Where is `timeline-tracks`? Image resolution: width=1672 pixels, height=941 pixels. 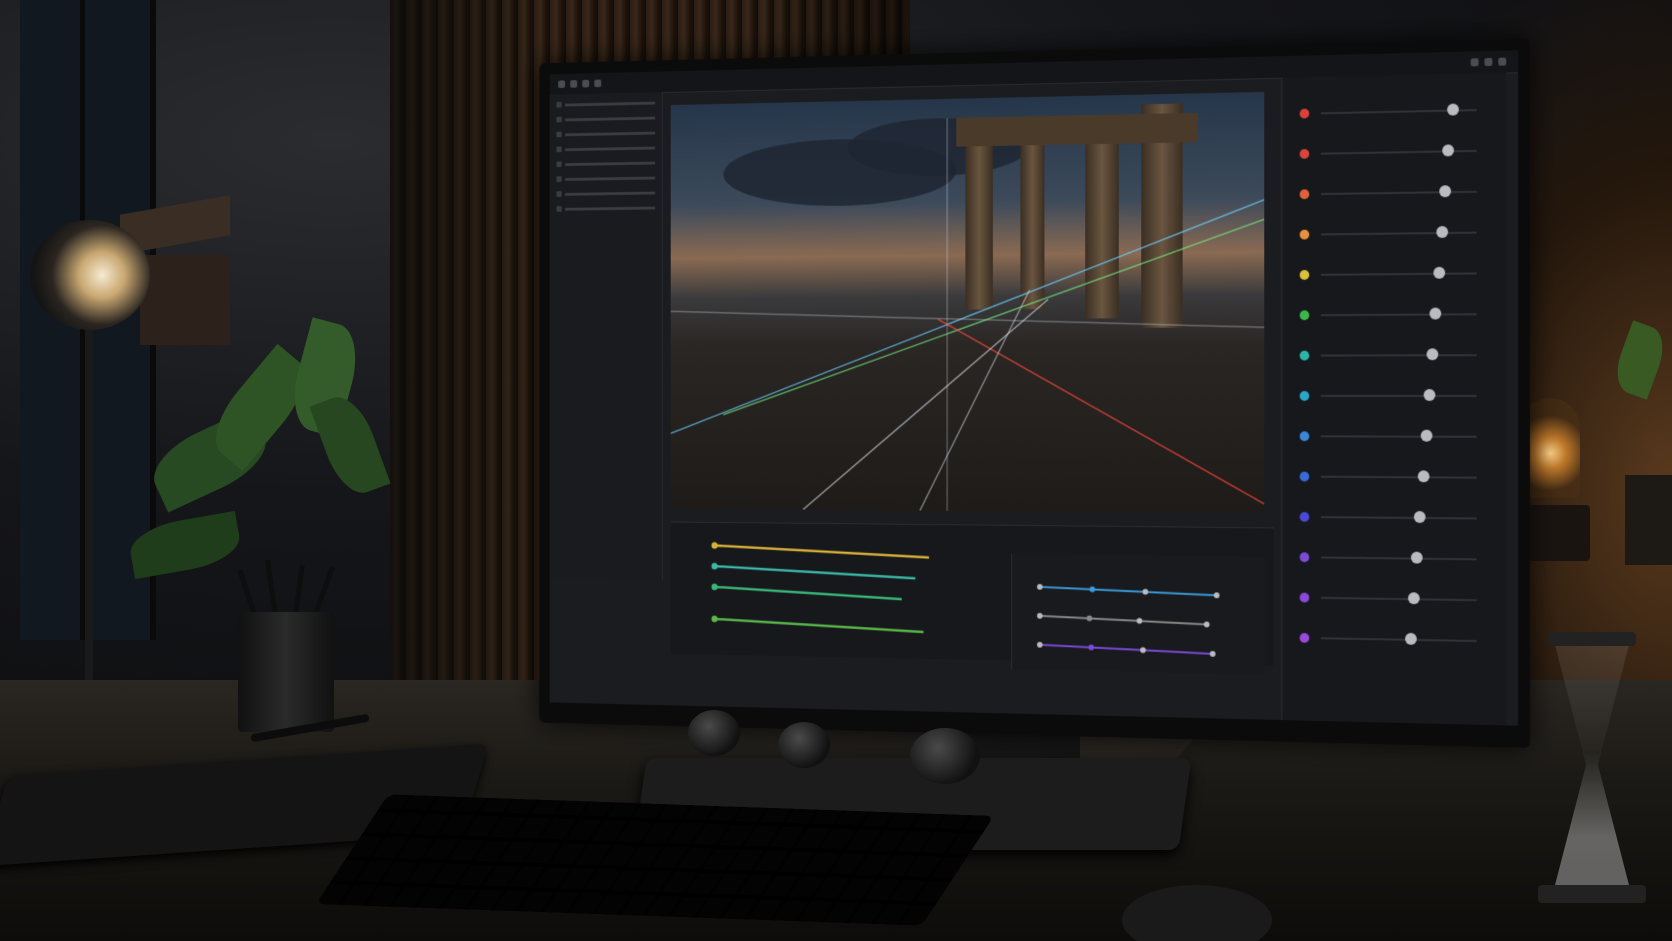 timeline-tracks is located at coordinates (841, 591).